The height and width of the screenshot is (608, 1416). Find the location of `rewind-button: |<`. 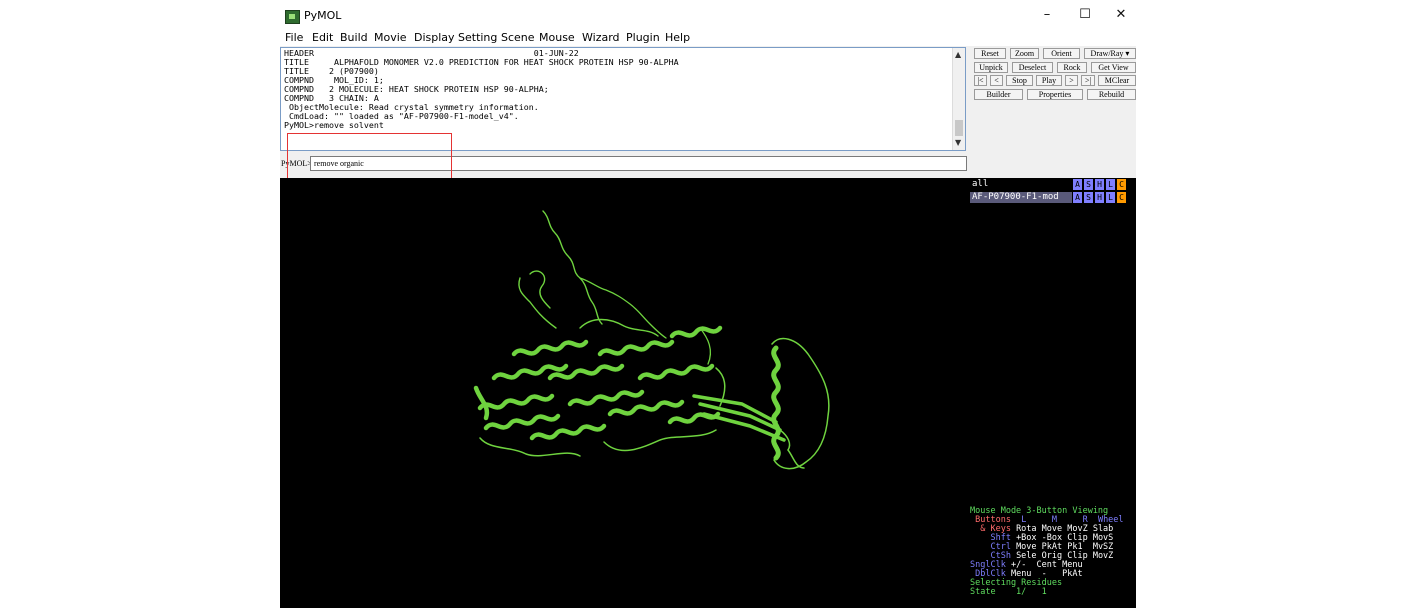

rewind-button: |< is located at coordinates (980, 80).